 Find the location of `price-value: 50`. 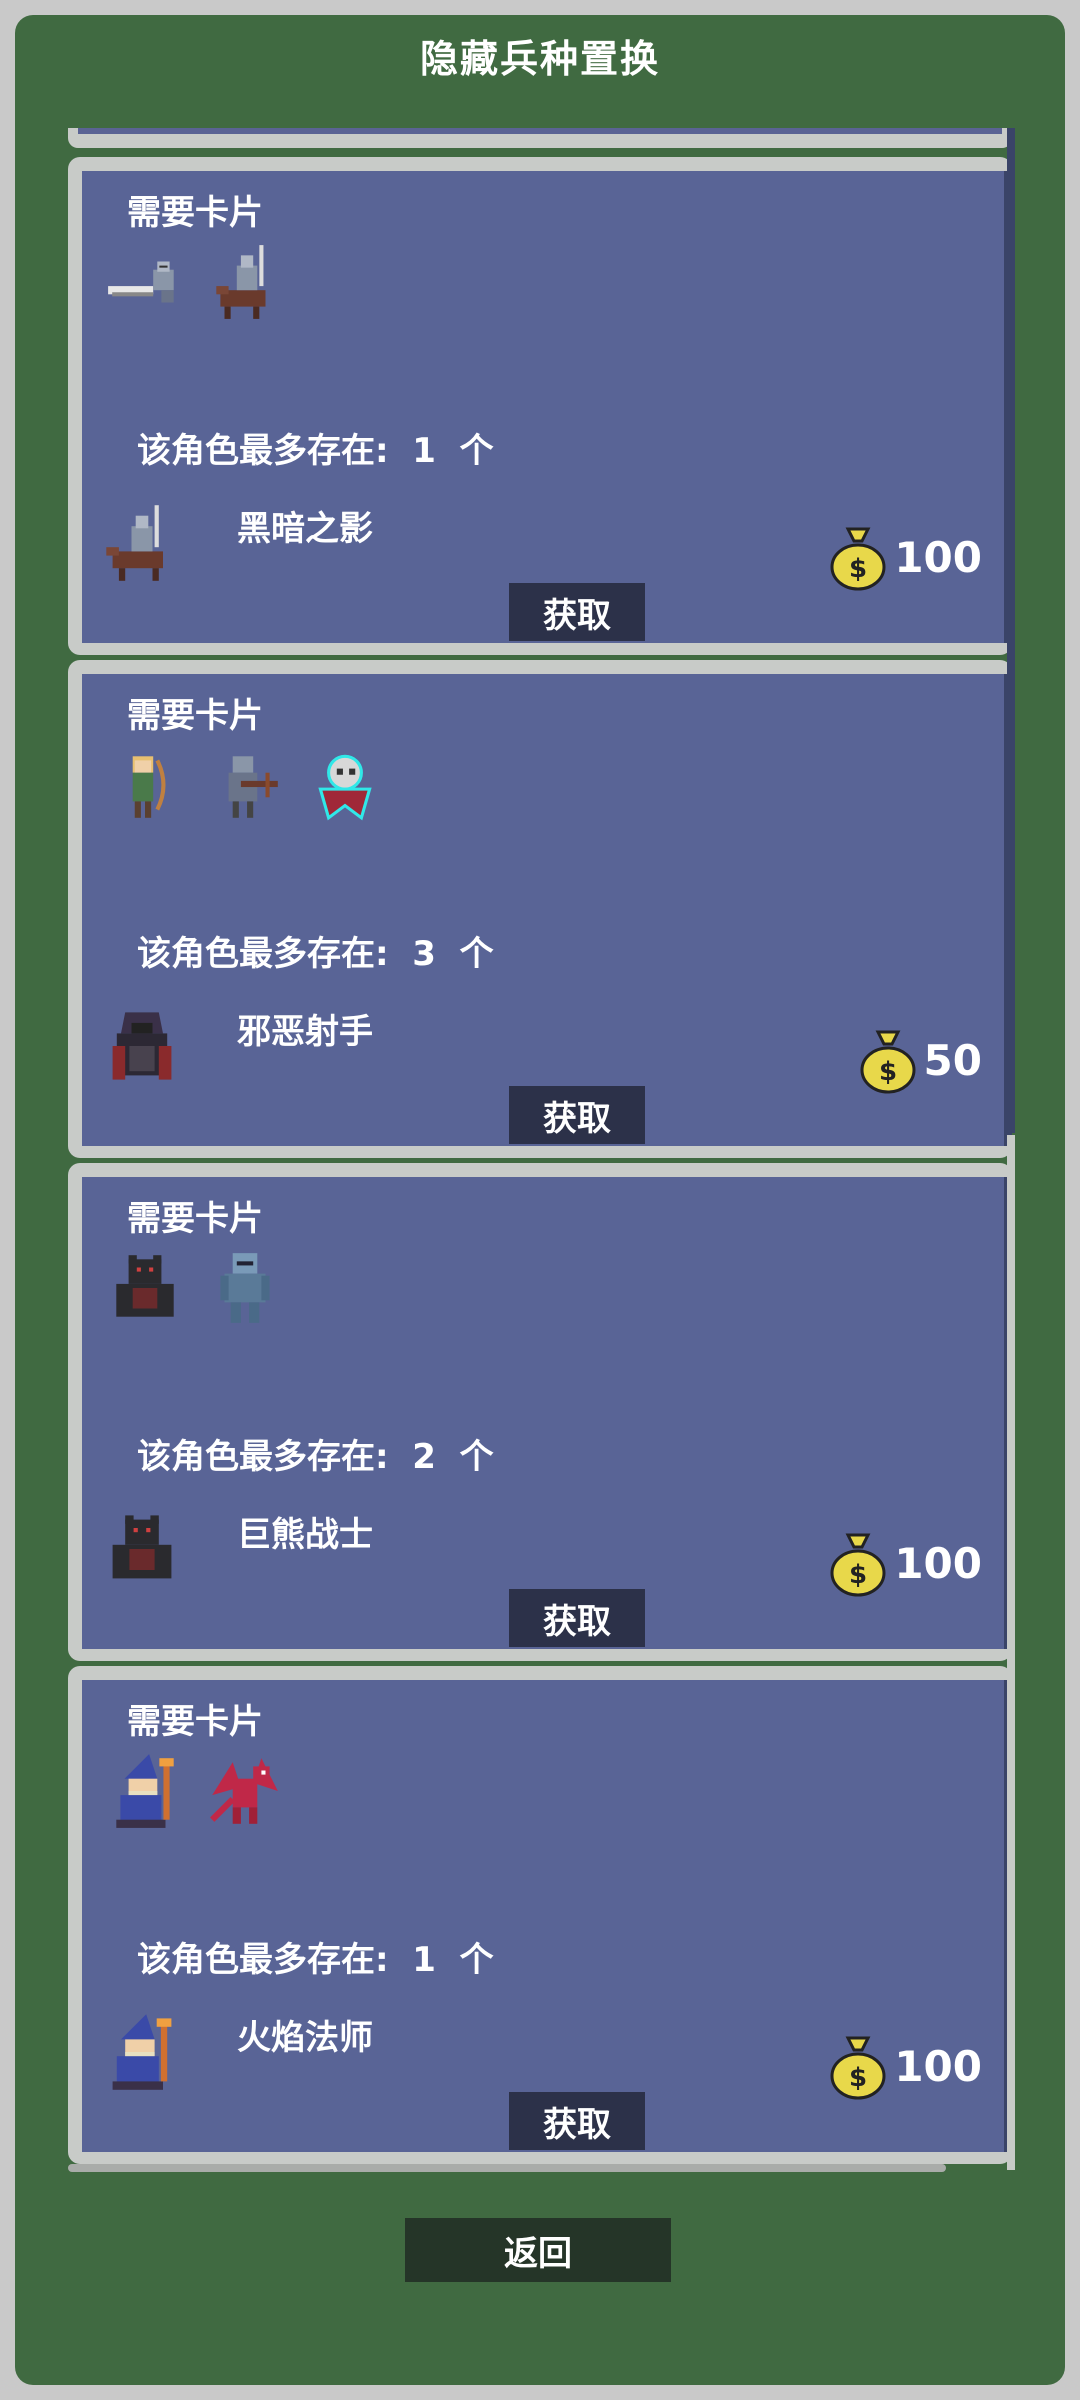

price-value: 50 is located at coordinates (952, 1060).